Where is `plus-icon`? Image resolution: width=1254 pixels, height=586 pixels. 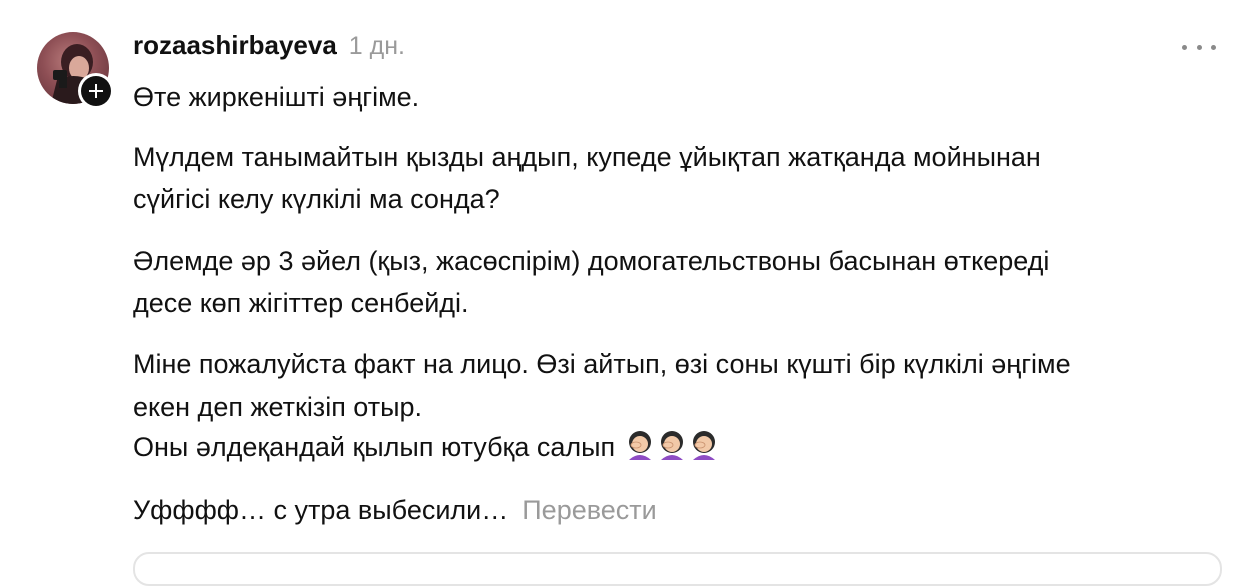 plus-icon is located at coordinates (96, 91).